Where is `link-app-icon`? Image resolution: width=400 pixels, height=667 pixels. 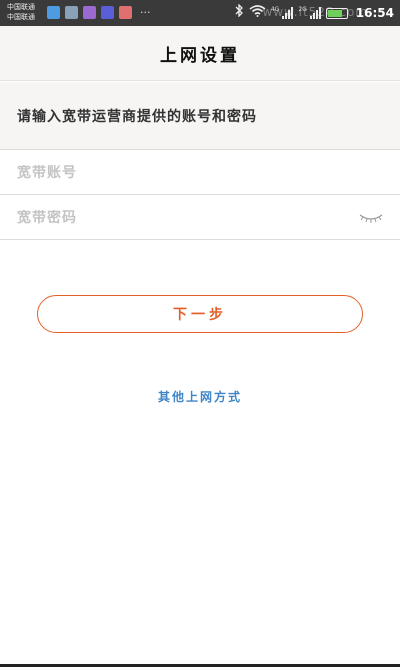
link-app-icon is located at coordinates (107, 12).